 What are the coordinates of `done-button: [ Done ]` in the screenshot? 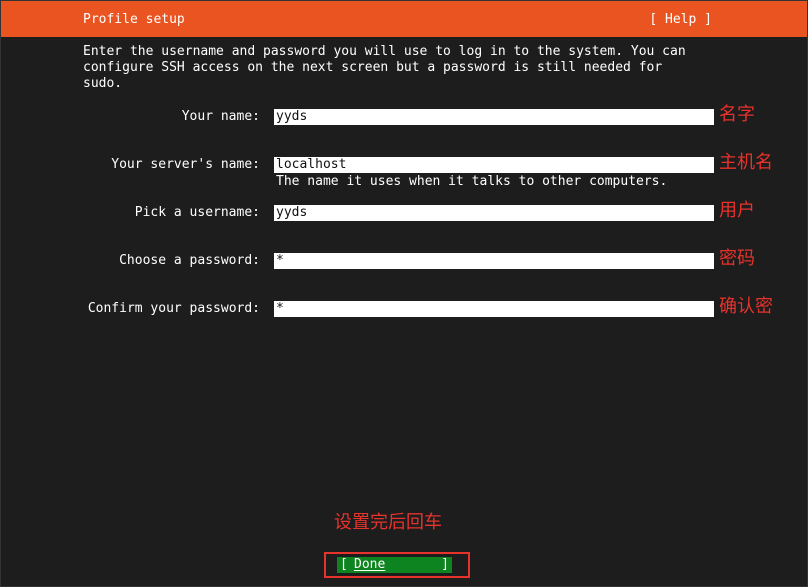 It's located at (394, 565).